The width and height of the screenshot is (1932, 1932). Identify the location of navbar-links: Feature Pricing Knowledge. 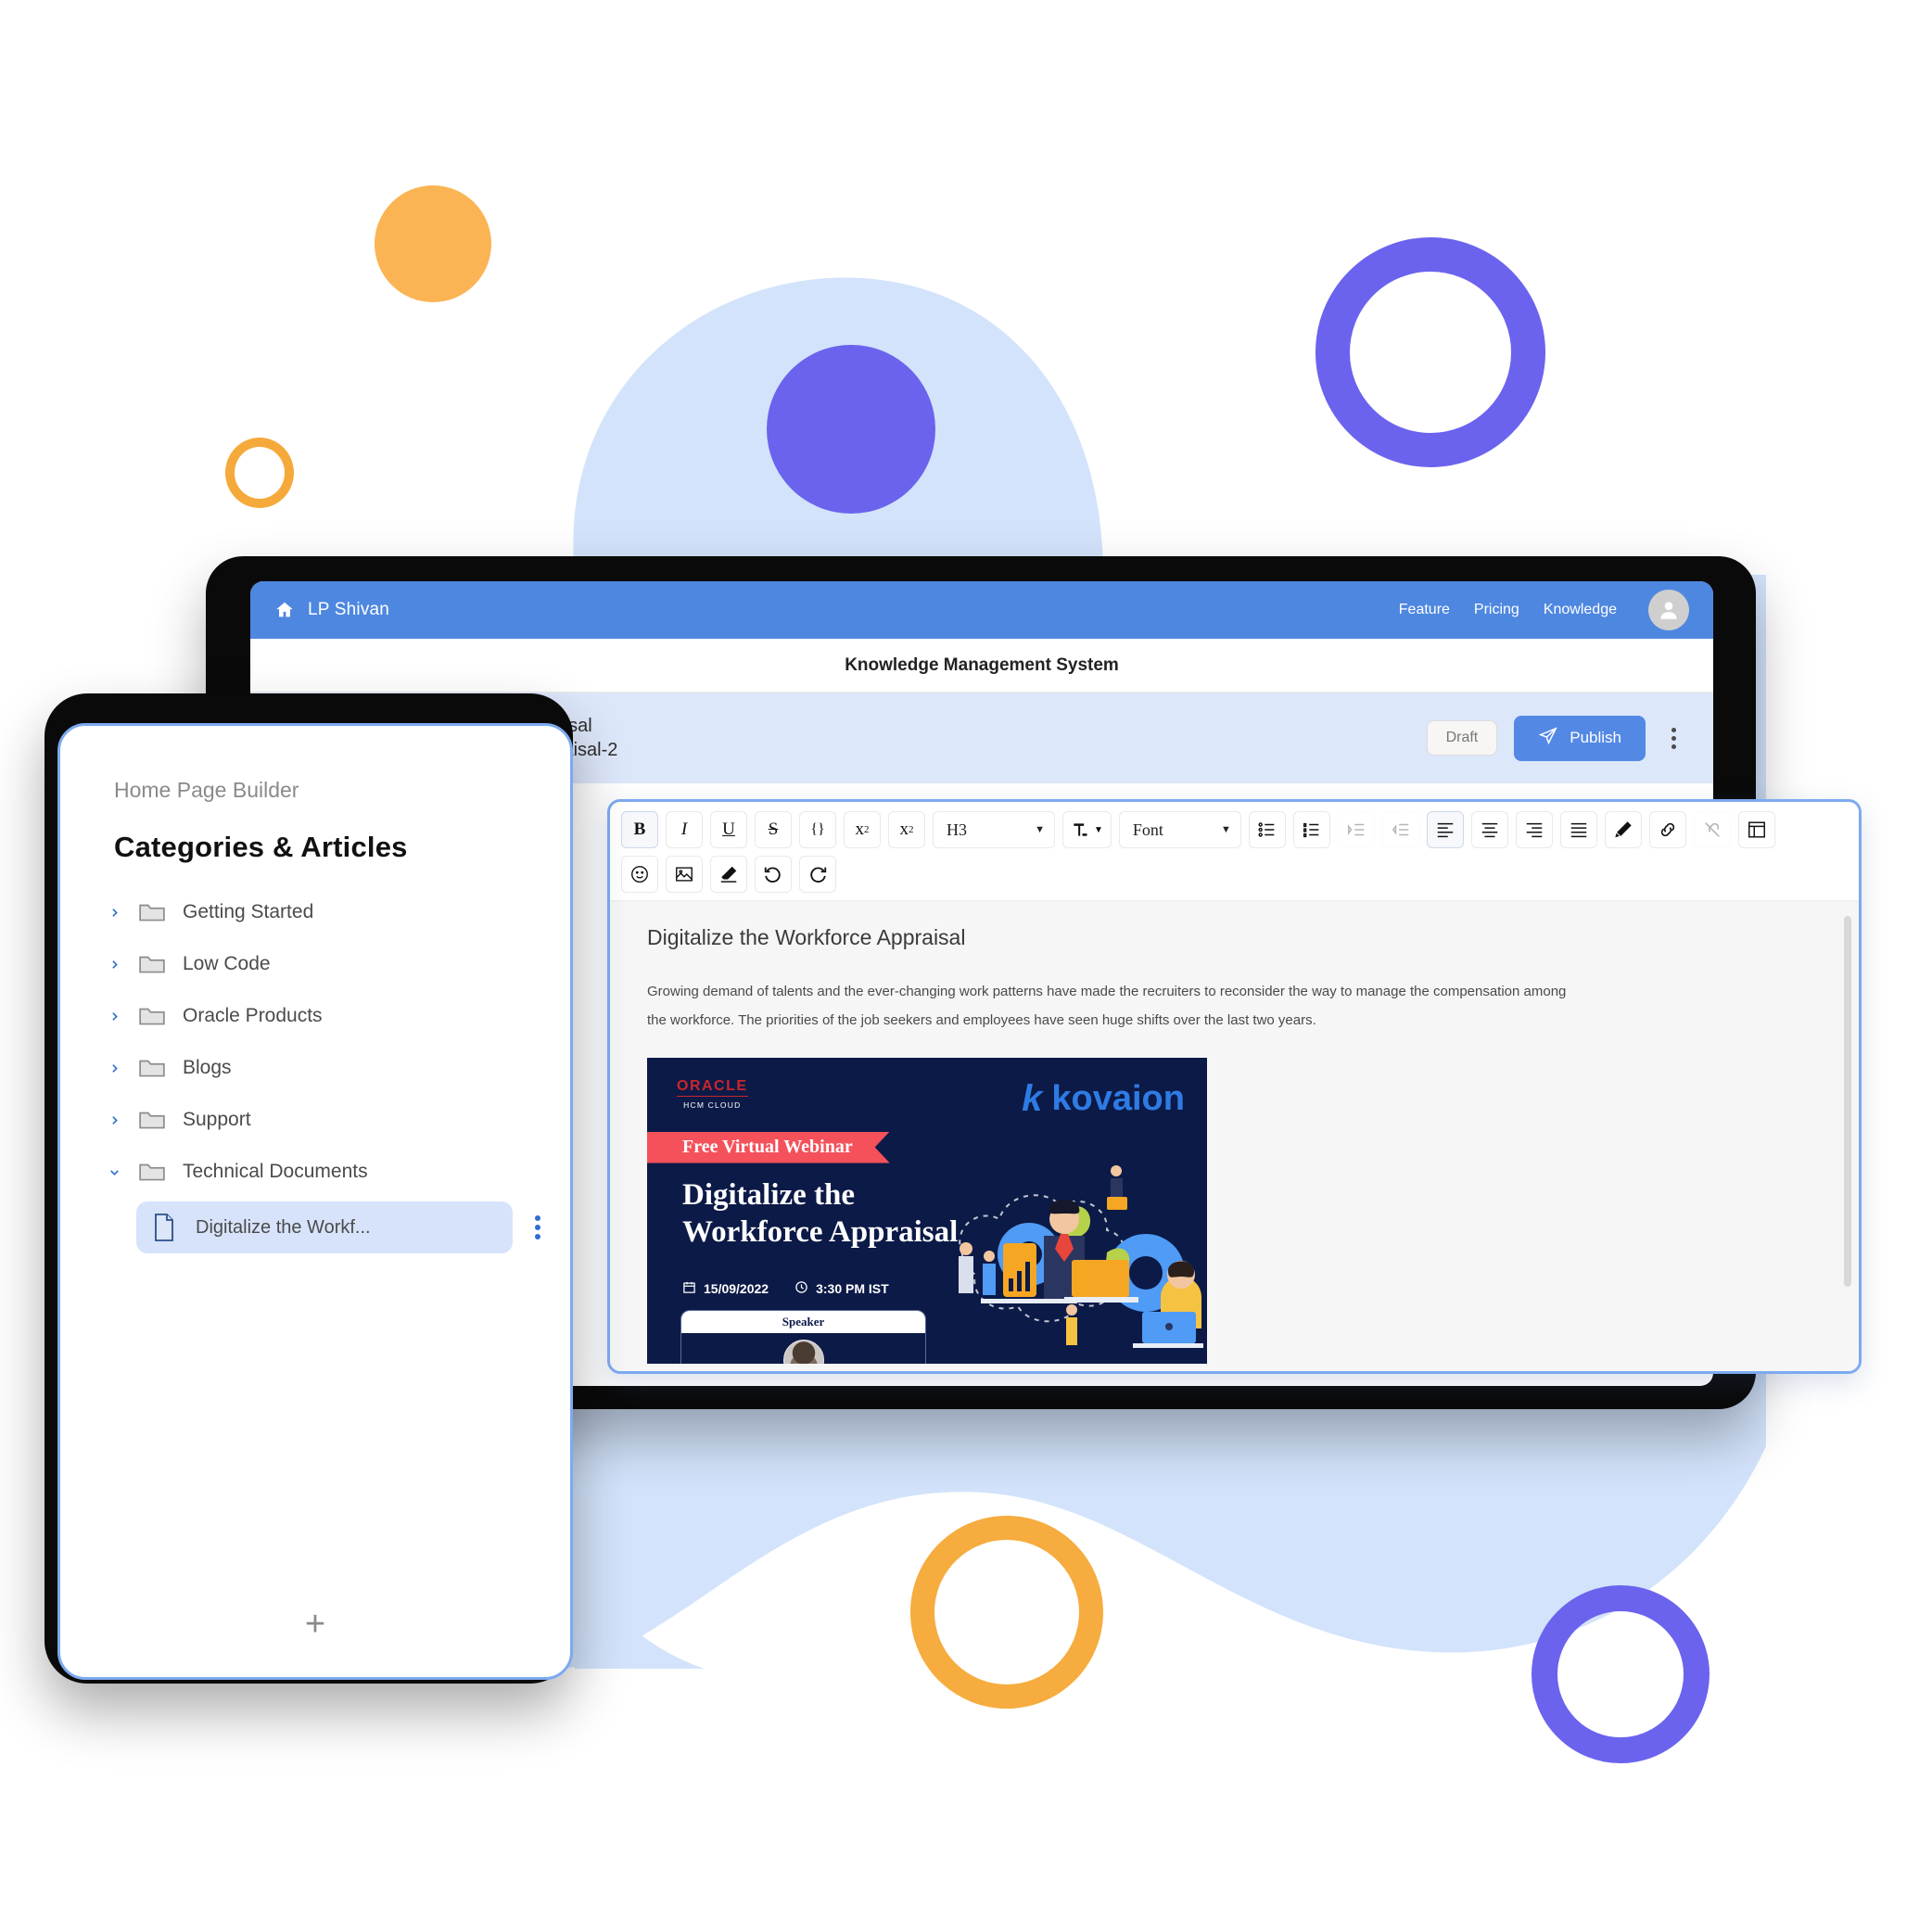
(1544, 610).